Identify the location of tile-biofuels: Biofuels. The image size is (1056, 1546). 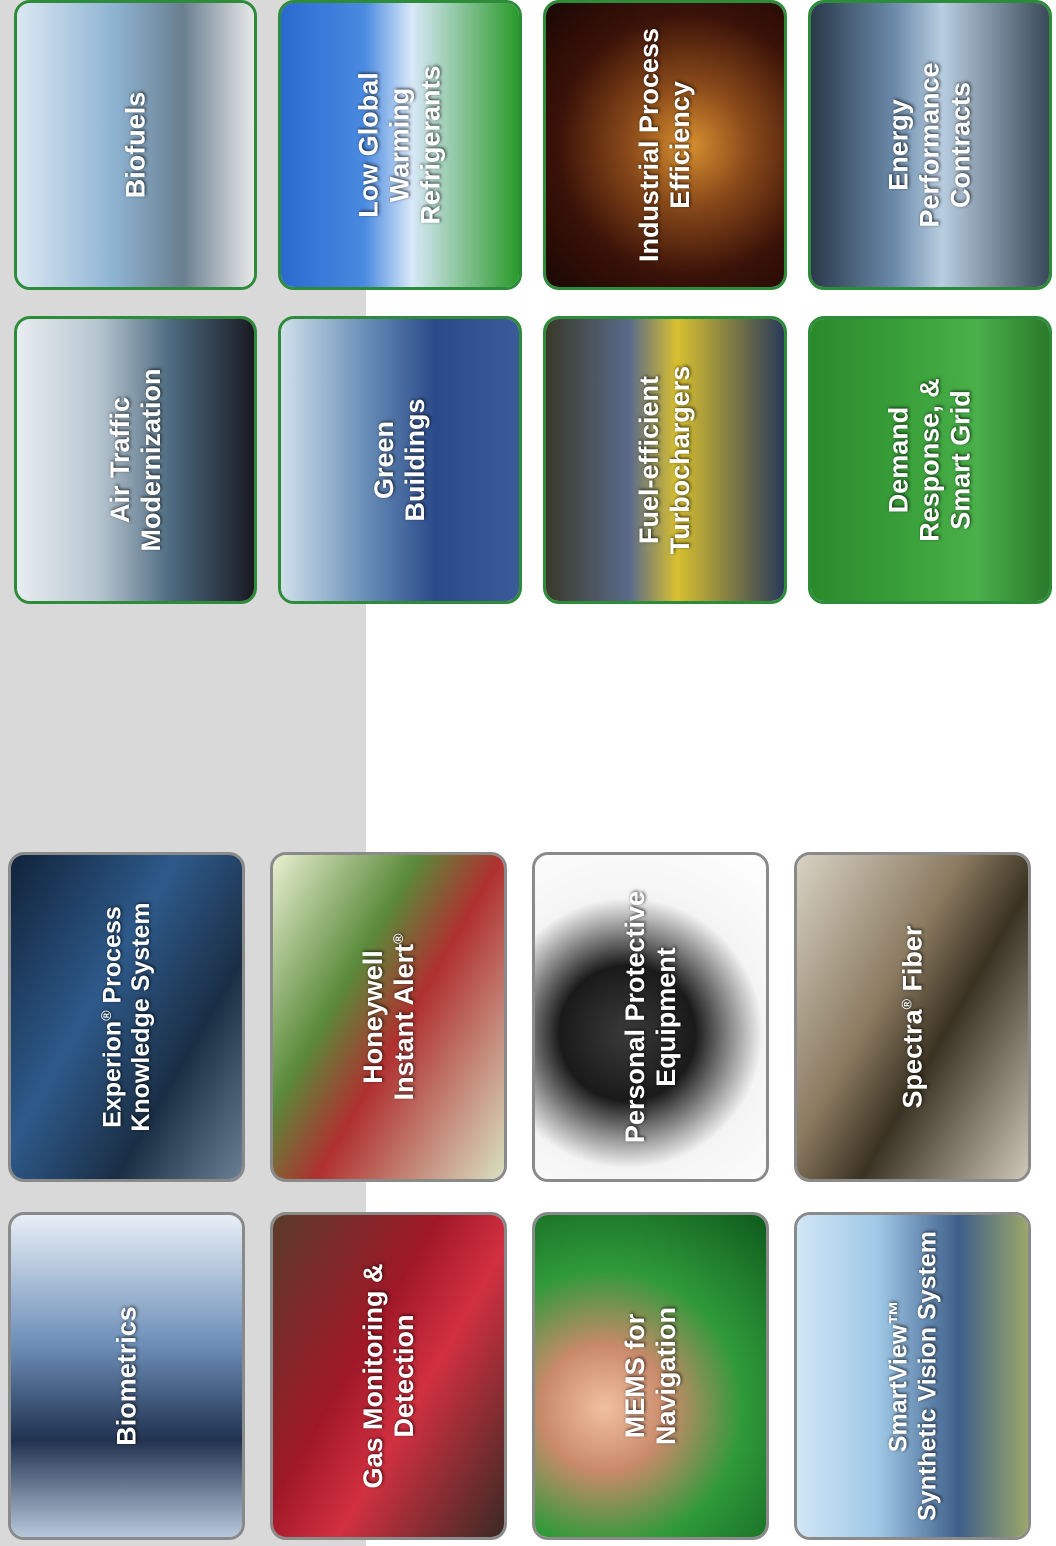
(135, 145).